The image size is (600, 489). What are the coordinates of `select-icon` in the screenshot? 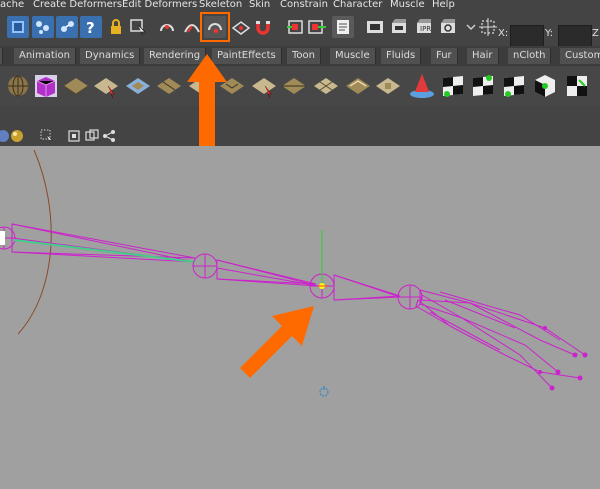 It's located at (47, 136).